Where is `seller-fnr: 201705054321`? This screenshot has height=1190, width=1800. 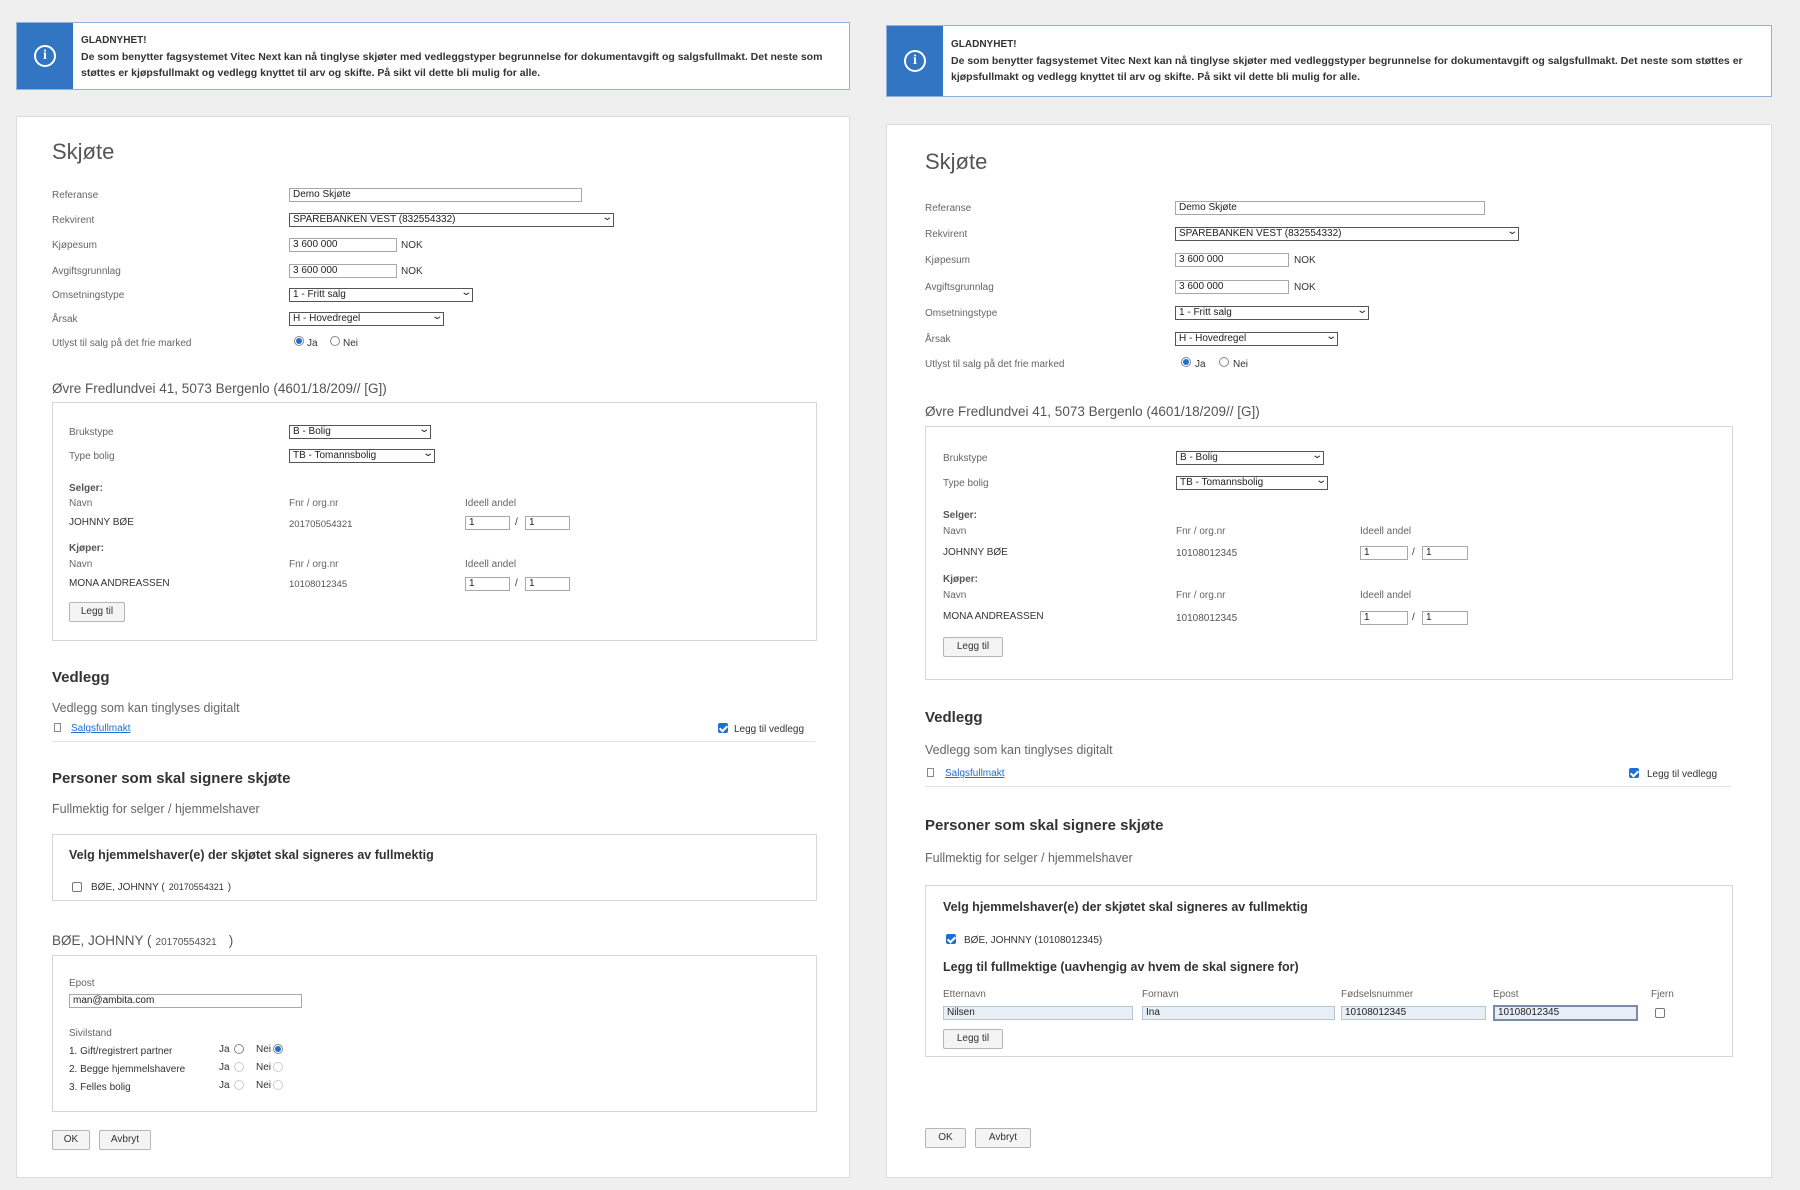 seller-fnr: 201705054321 is located at coordinates (321, 524).